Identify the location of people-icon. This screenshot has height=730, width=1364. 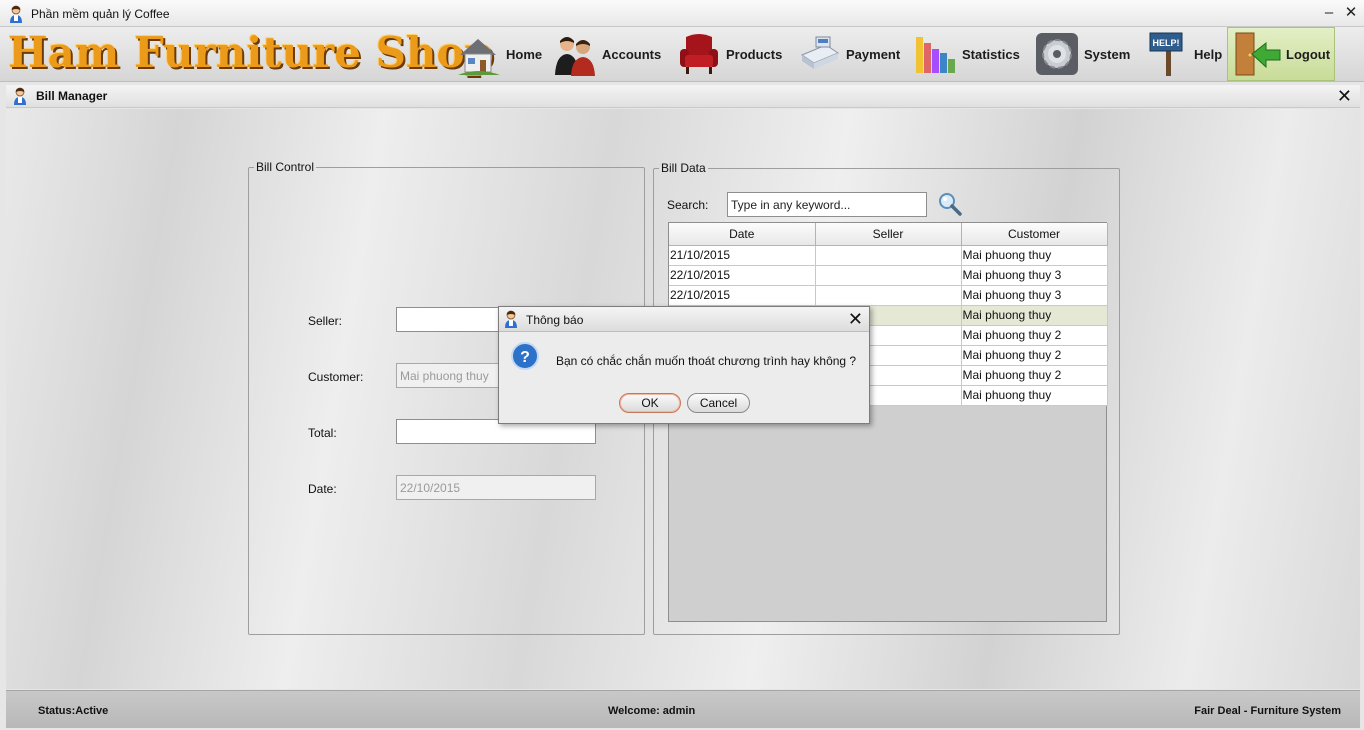
(575, 56).